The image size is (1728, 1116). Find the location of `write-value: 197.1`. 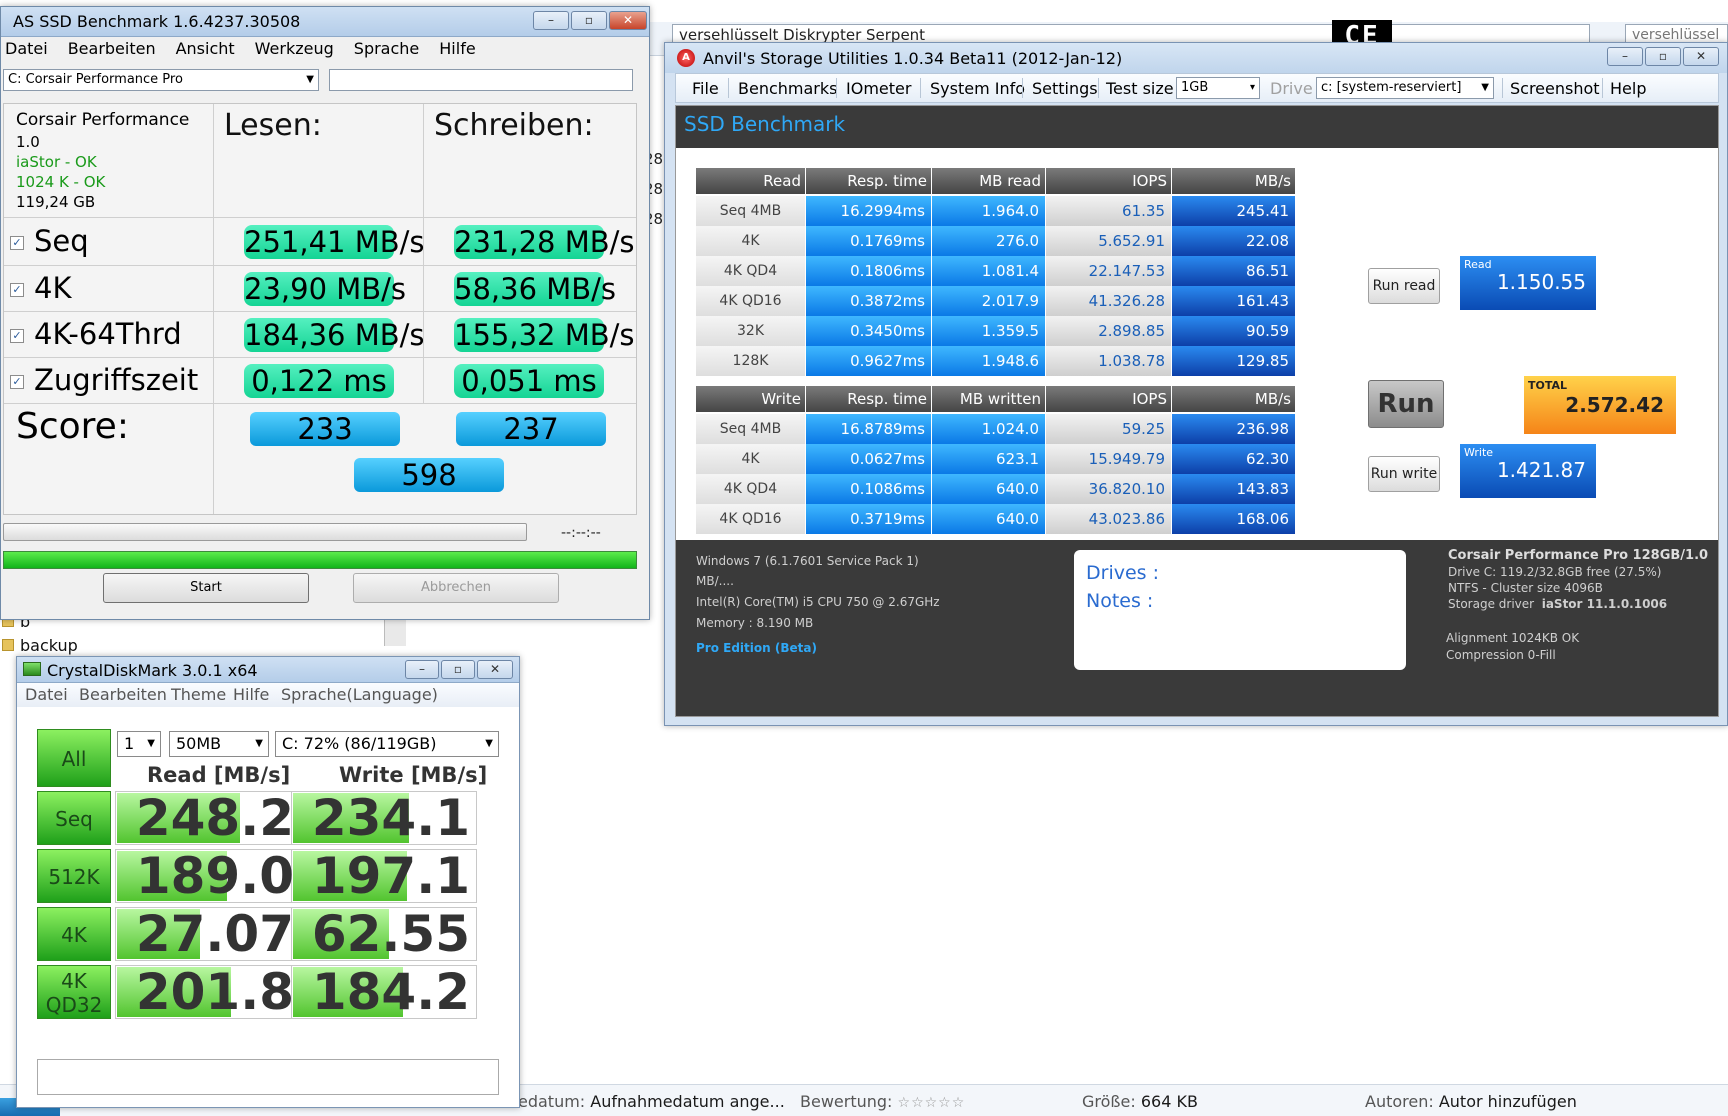

write-value: 197.1 is located at coordinates (384, 876).